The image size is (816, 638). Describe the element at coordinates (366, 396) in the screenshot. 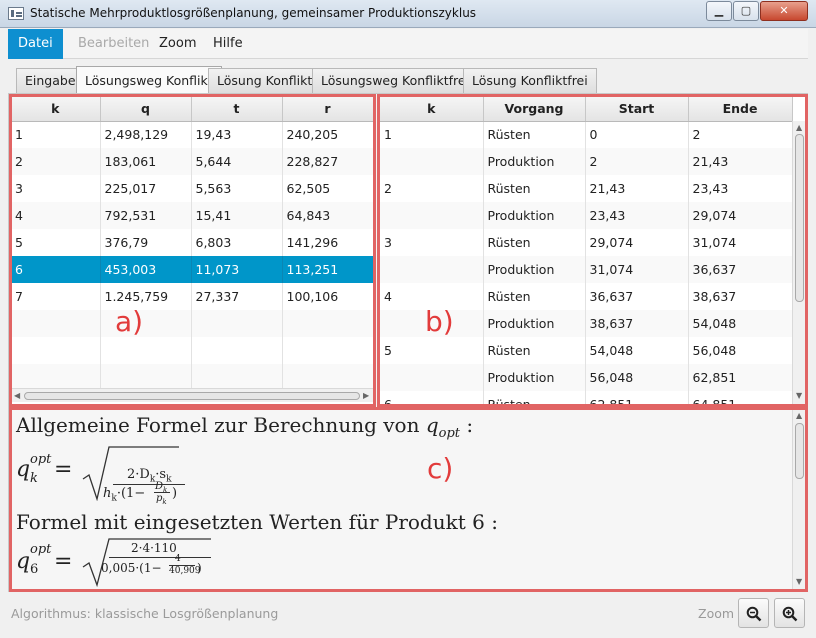

I see `scroll-right-icon: ▶` at that location.